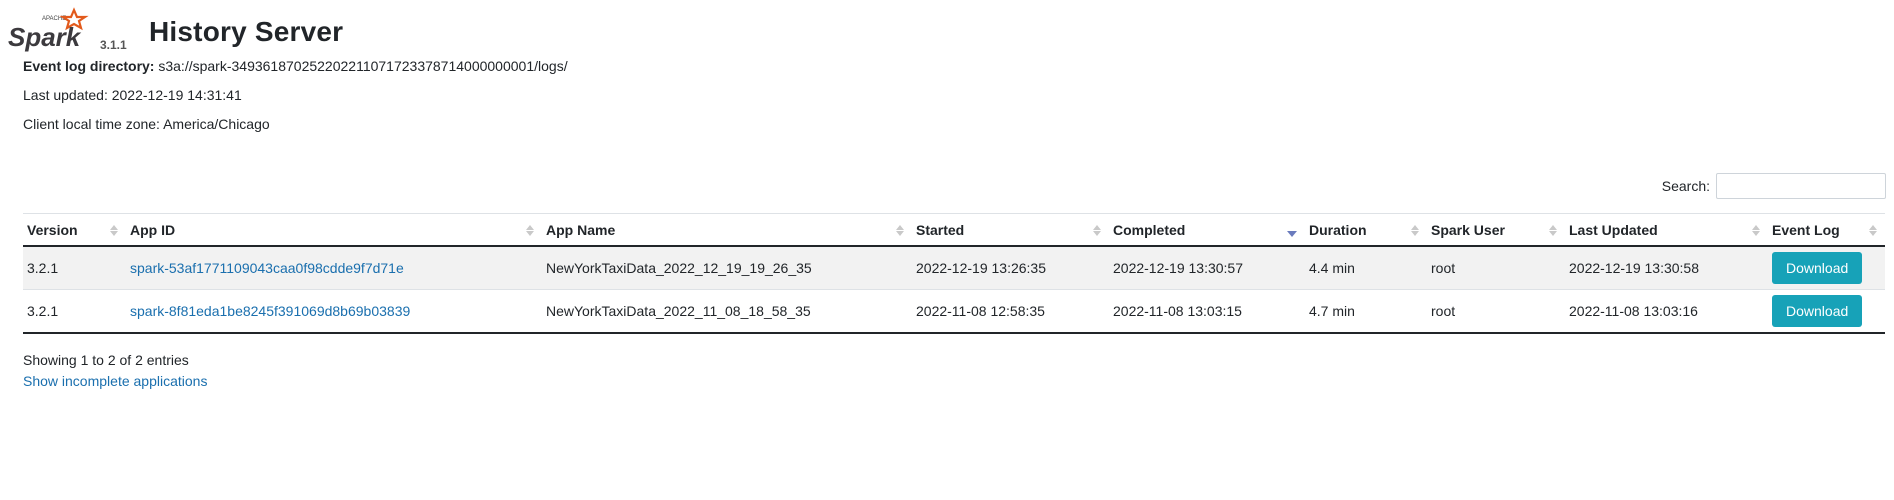  What do you see at coordinates (1207, 268) in the screenshot?
I see `cell-completed: 2022-12-19 13:30:57` at bounding box center [1207, 268].